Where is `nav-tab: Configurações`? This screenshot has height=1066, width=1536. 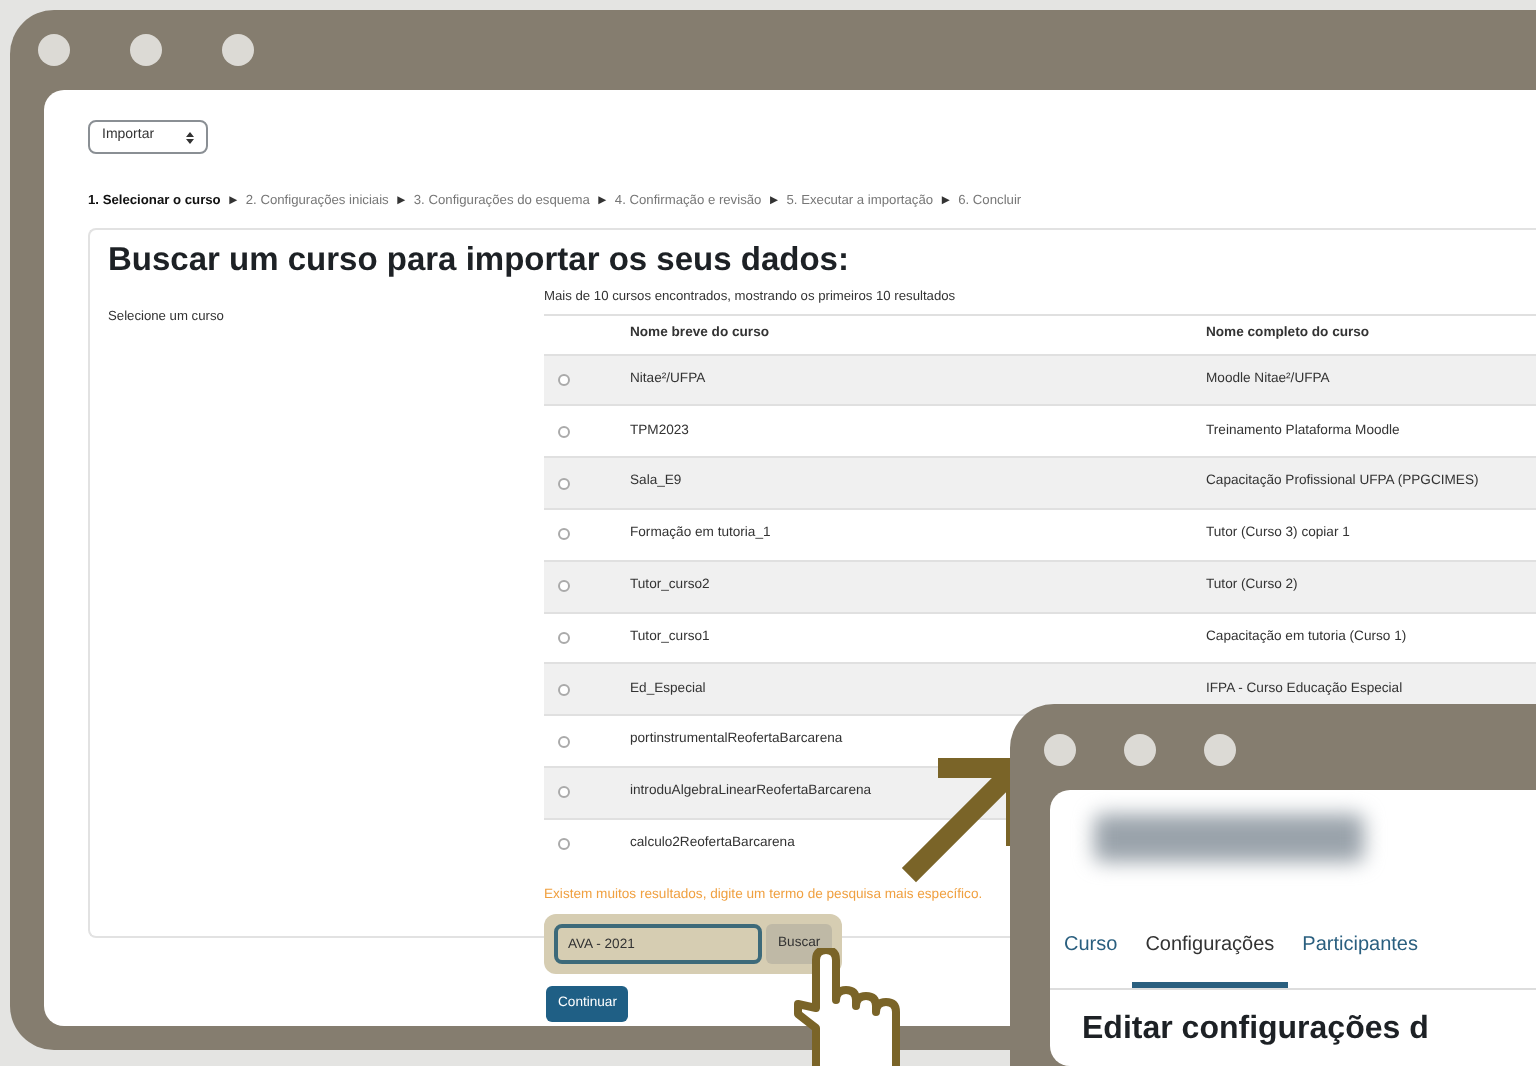 nav-tab: Configurações is located at coordinates (1210, 959).